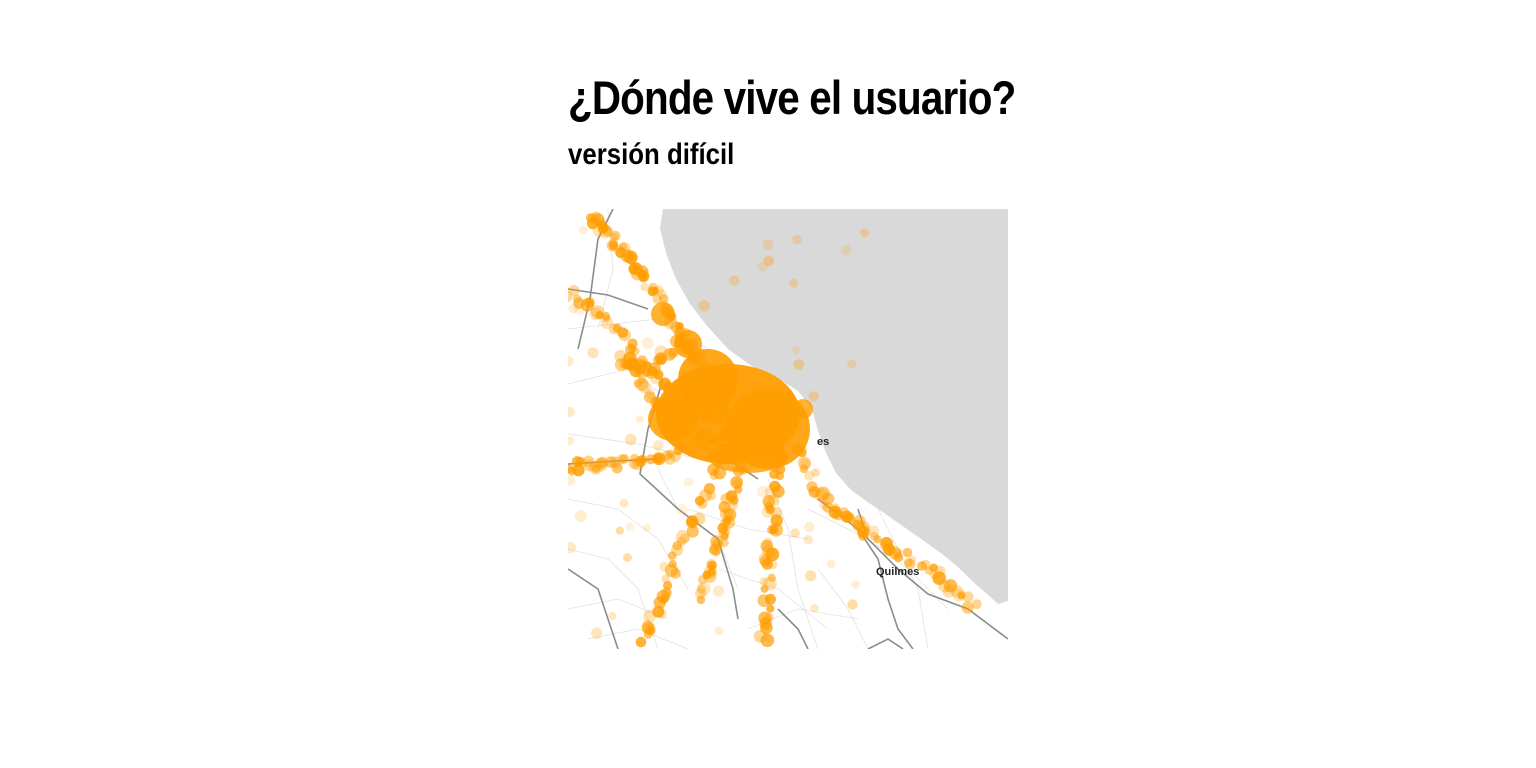  I want to click on label-cut: es, so click(823, 442).